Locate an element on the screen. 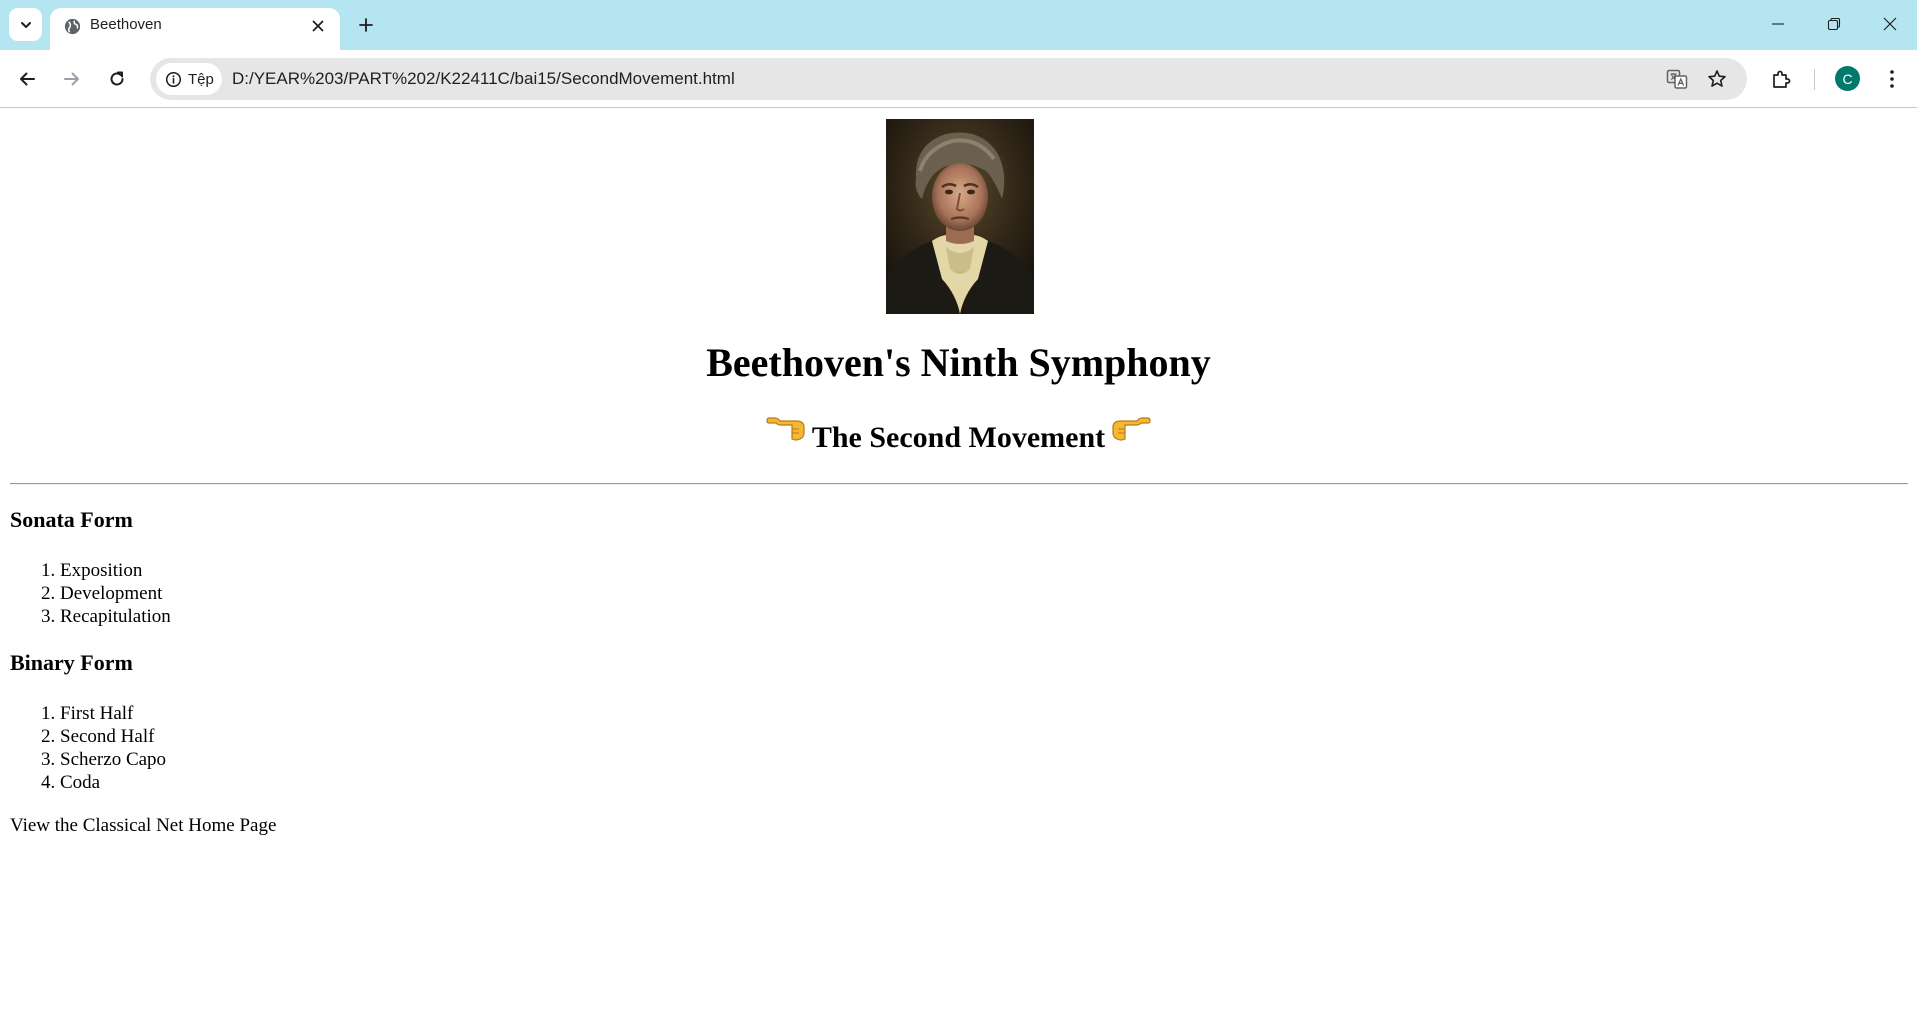 This screenshot has width=1917, height=1011. arrow-right-icon is located at coordinates (71, 79).